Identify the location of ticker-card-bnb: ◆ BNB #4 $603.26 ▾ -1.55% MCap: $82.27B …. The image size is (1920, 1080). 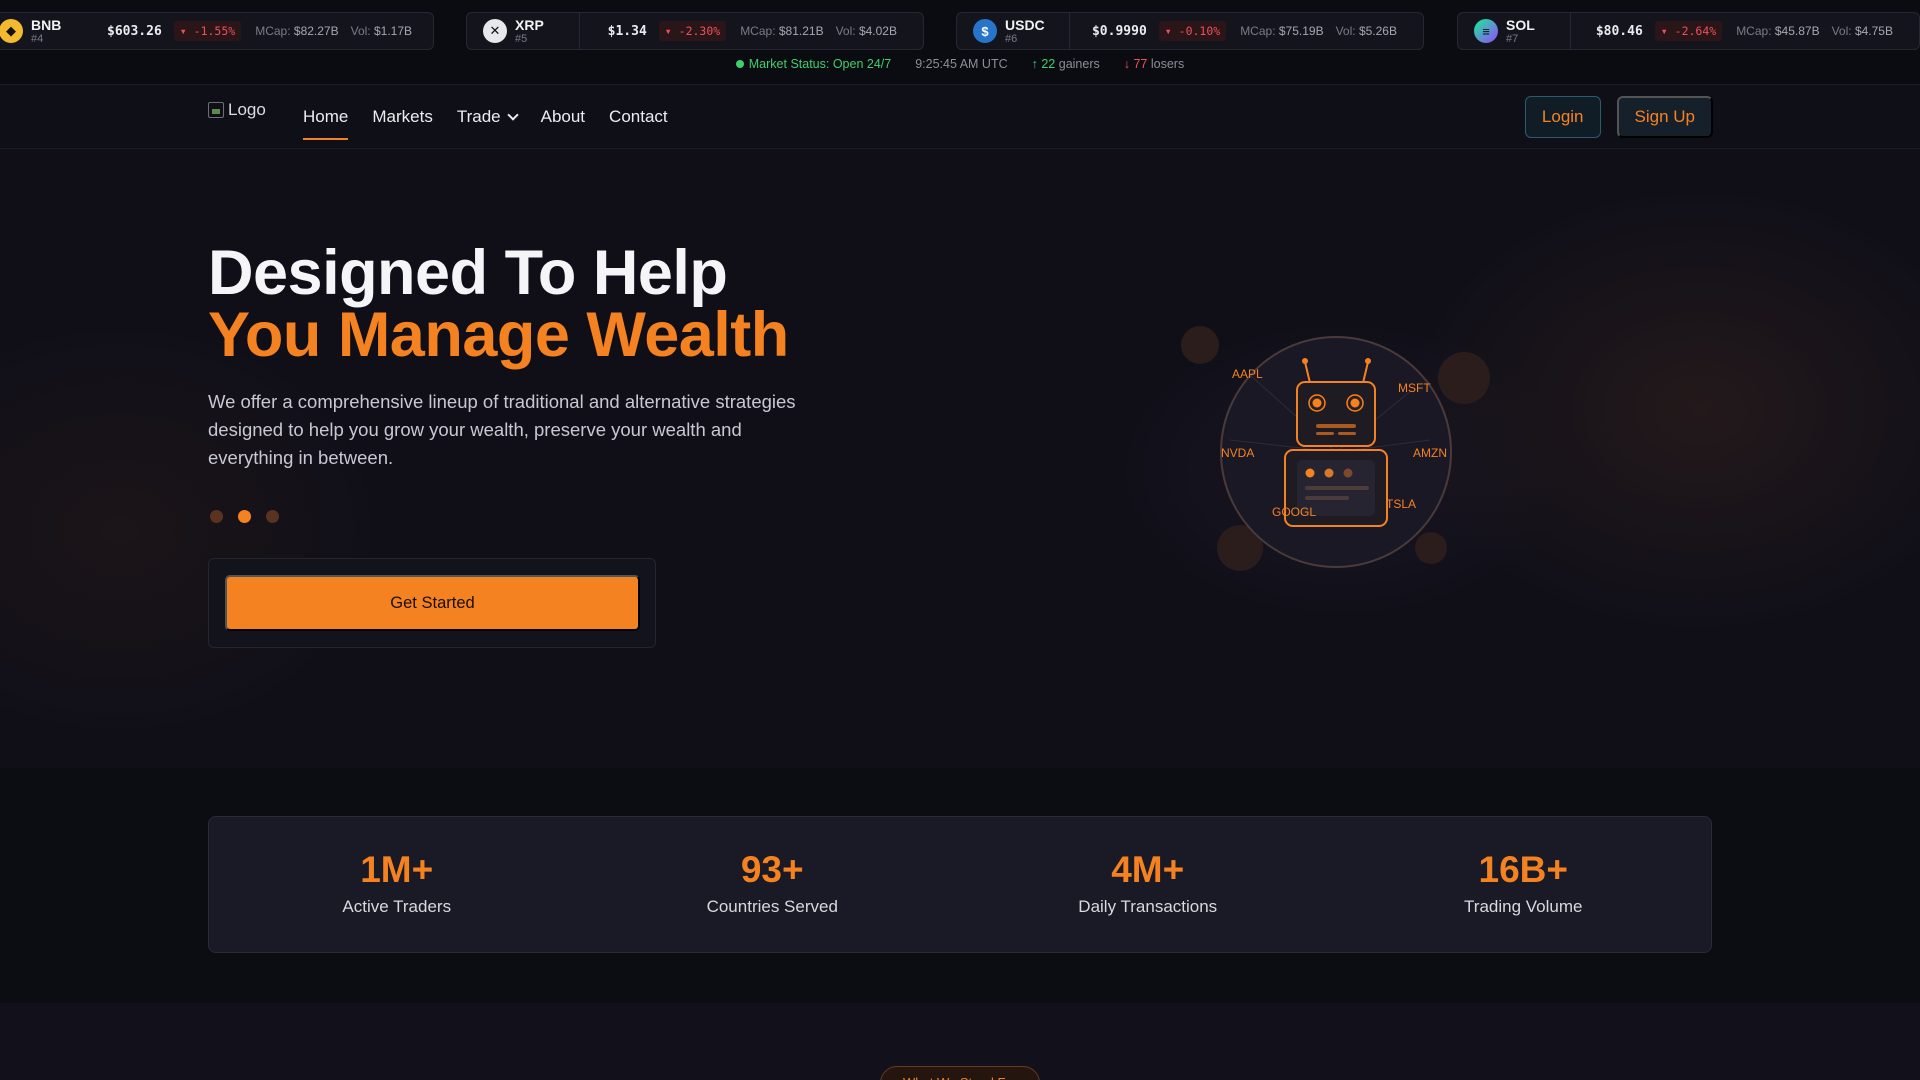
(217, 31).